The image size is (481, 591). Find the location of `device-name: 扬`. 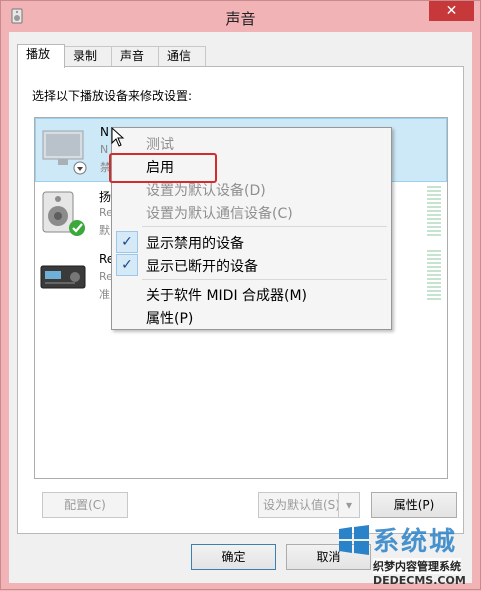

device-name: 扬 is located at coordinates (105, 197).